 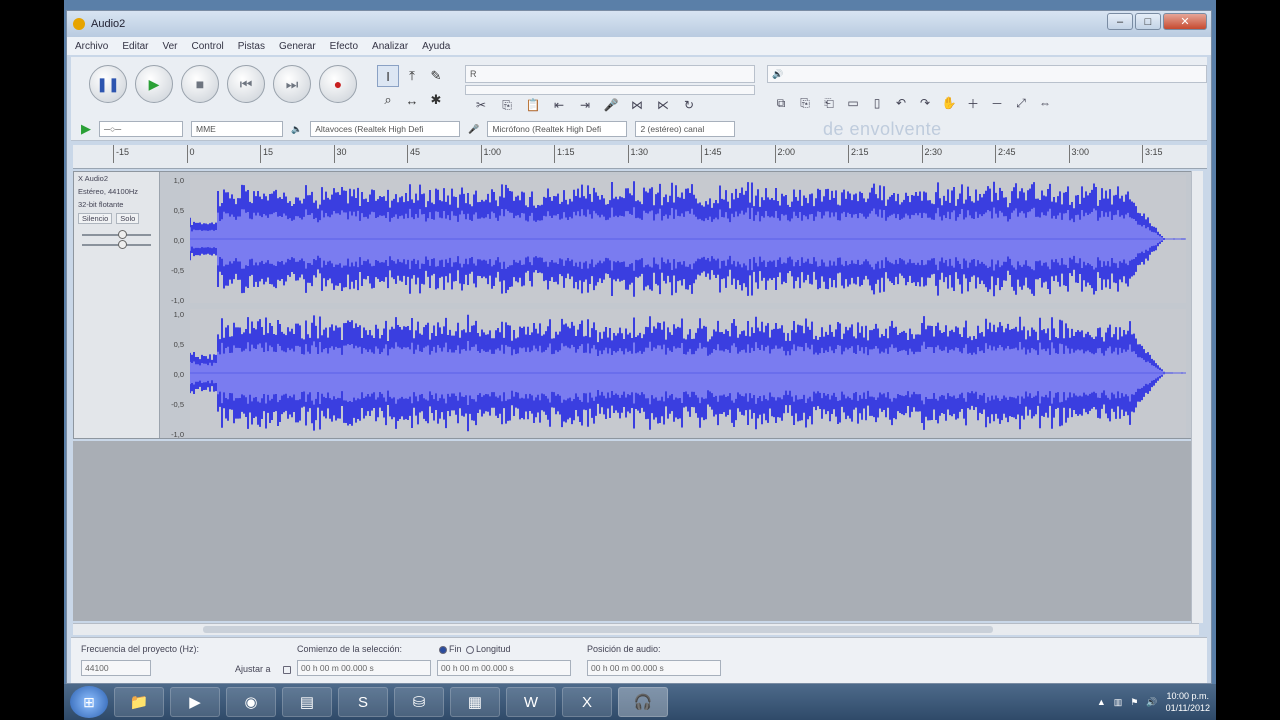 I want to click on skype-taskbar-icon: S, so click(x=363, y=702).